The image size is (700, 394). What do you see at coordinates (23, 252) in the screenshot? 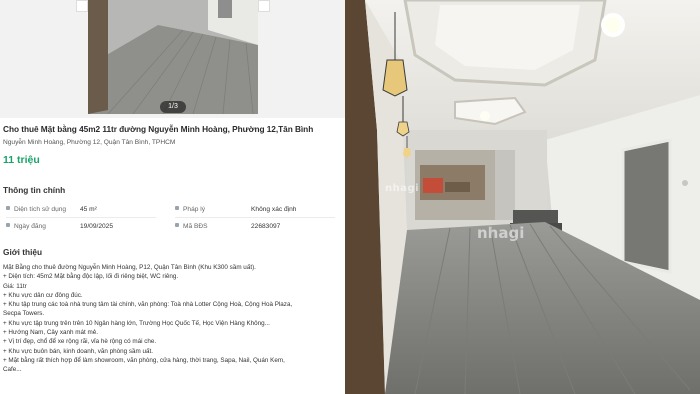
I see `intro-heading: Giới thiệu` at bounding box center [23, 252].